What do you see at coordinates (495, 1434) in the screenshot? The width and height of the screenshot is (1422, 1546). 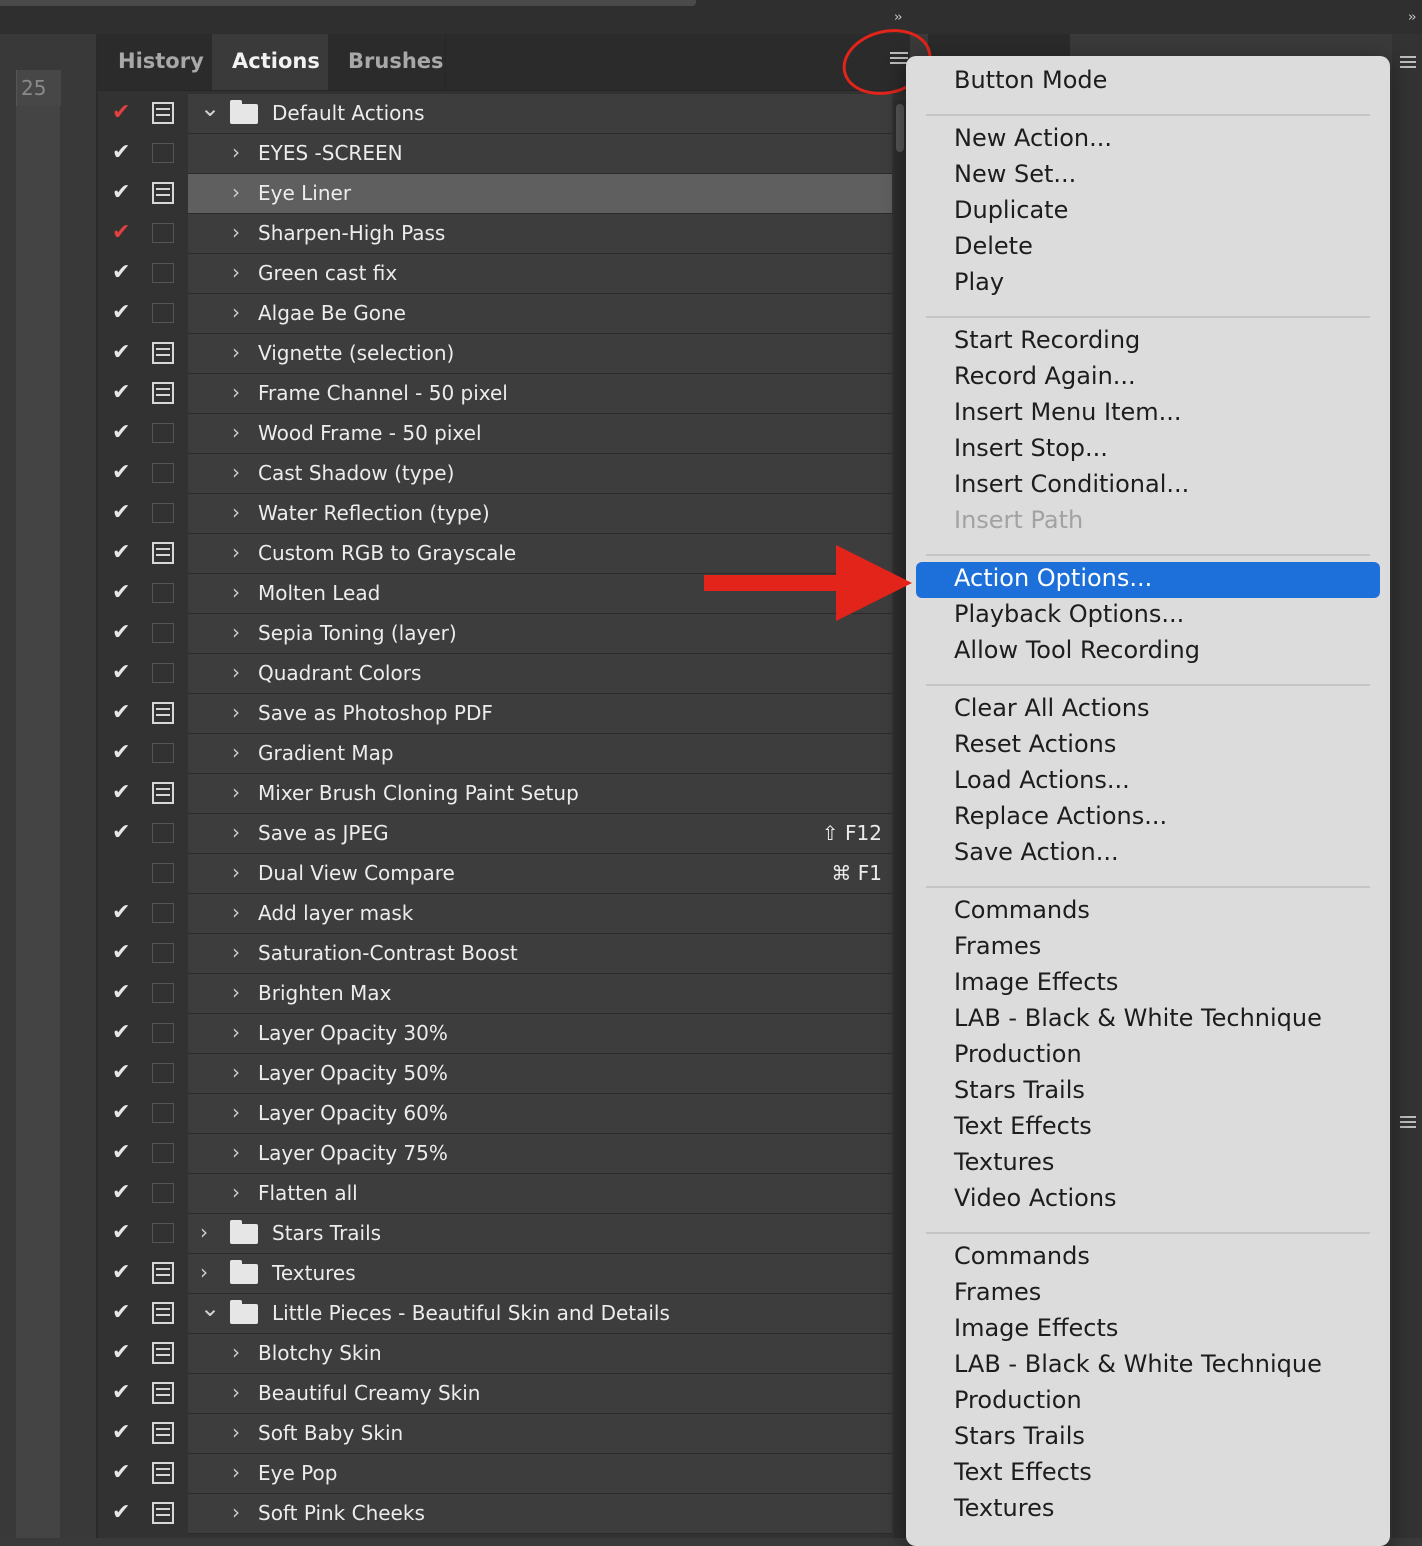 I see `action-row: ✔ › Soft Baby Skin` at bounding box center [495, 1434].